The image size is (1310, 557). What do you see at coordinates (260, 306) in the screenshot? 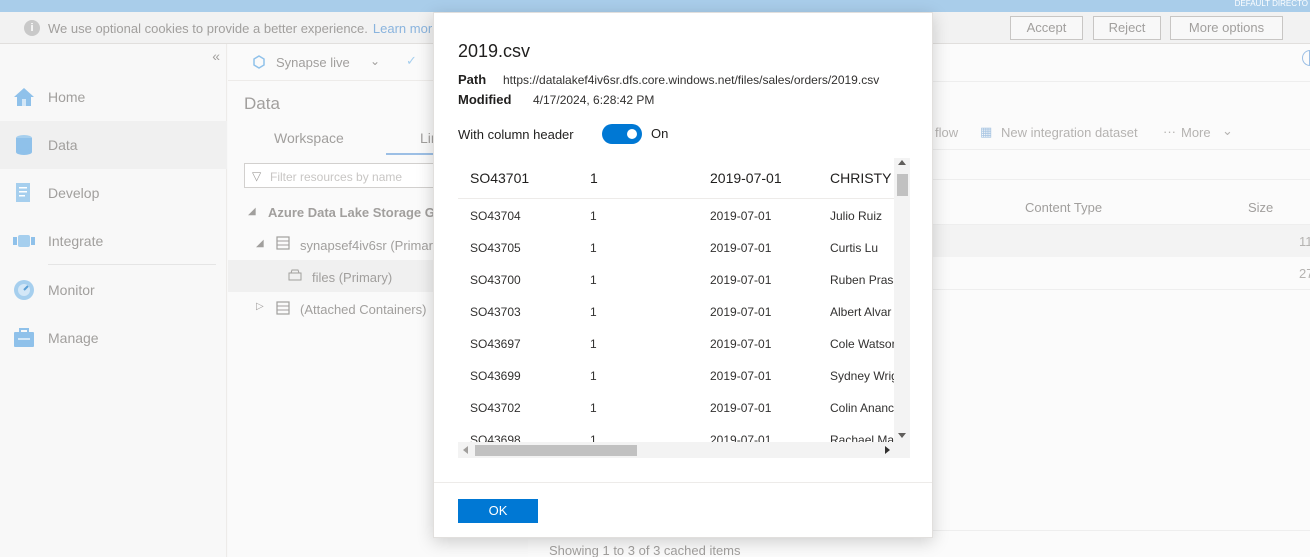
I see `caret-right-icon: ▷` at bounding box center [260, 306].